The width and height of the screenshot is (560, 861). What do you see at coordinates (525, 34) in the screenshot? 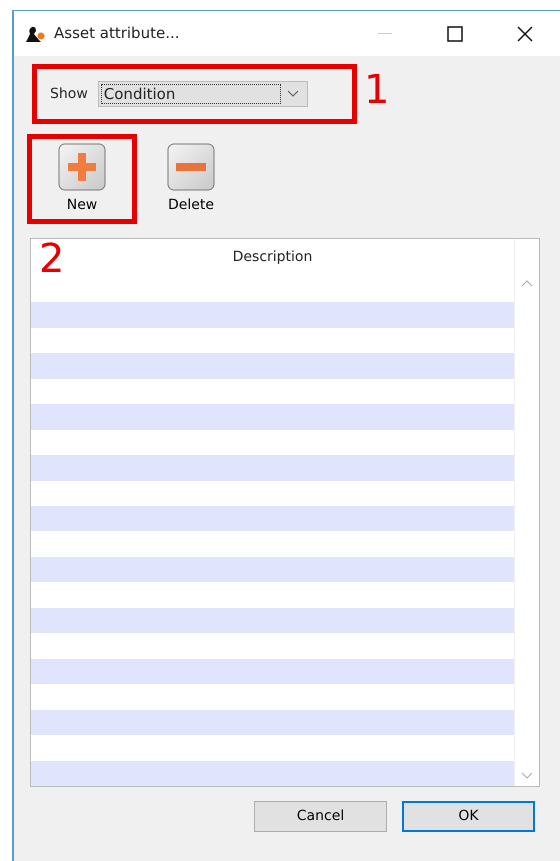
I see `close-icon` at bounding box center [525, 34].